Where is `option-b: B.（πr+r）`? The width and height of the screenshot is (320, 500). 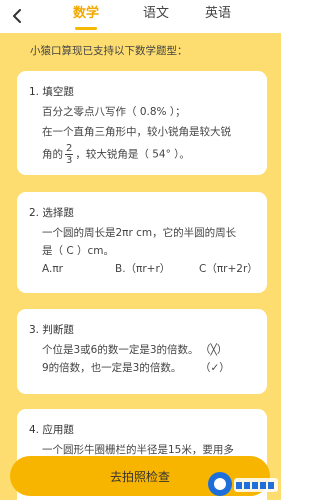 option-b: B.（πr+r） is located at coordinates (143, 269).